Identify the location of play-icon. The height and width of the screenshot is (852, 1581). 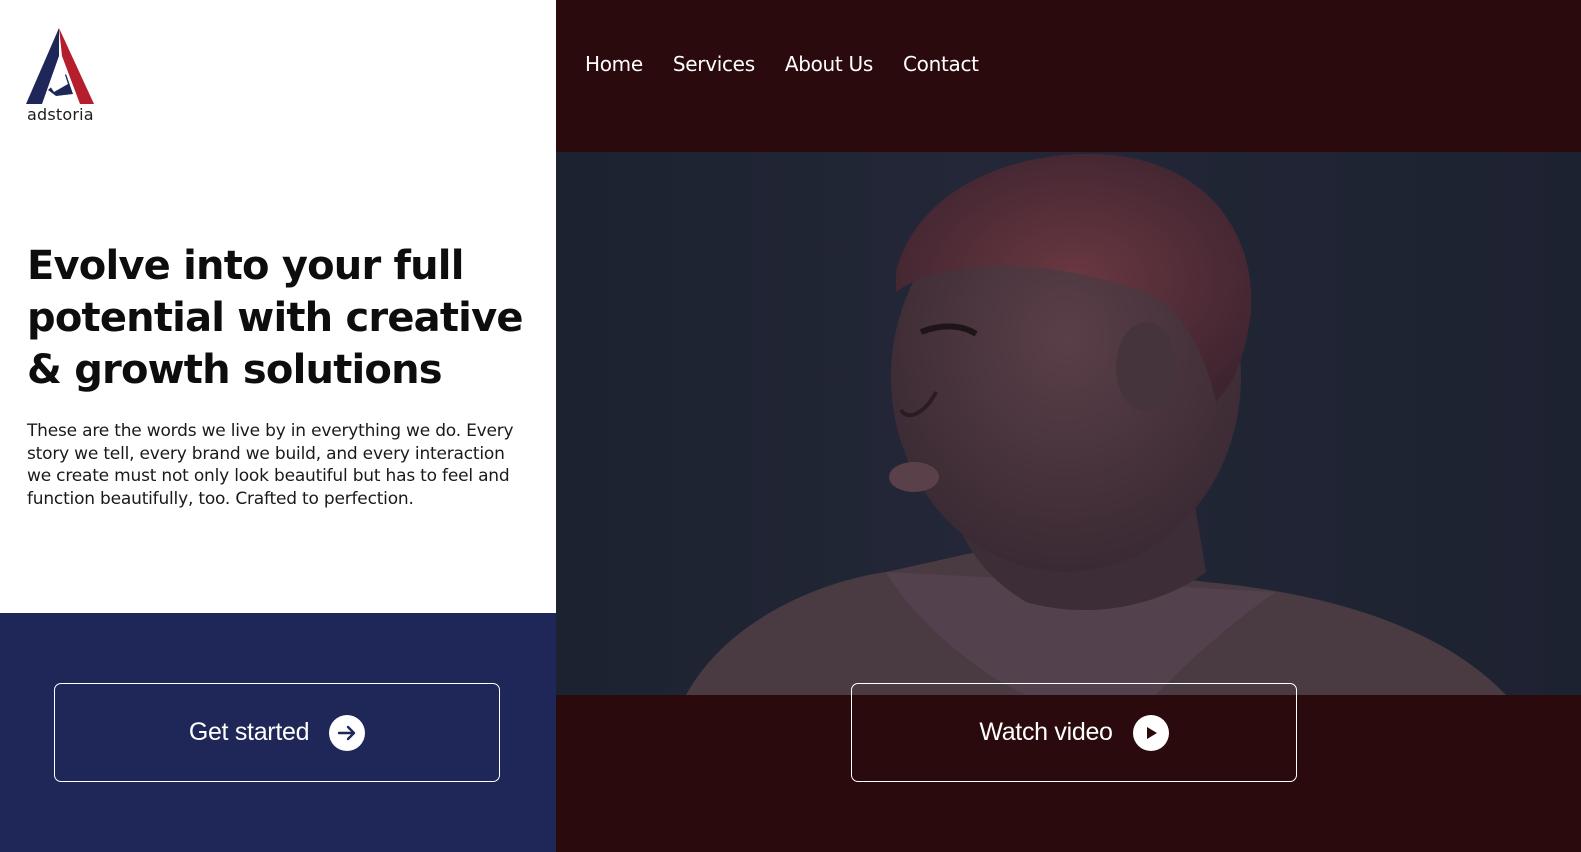
(1150, 732).